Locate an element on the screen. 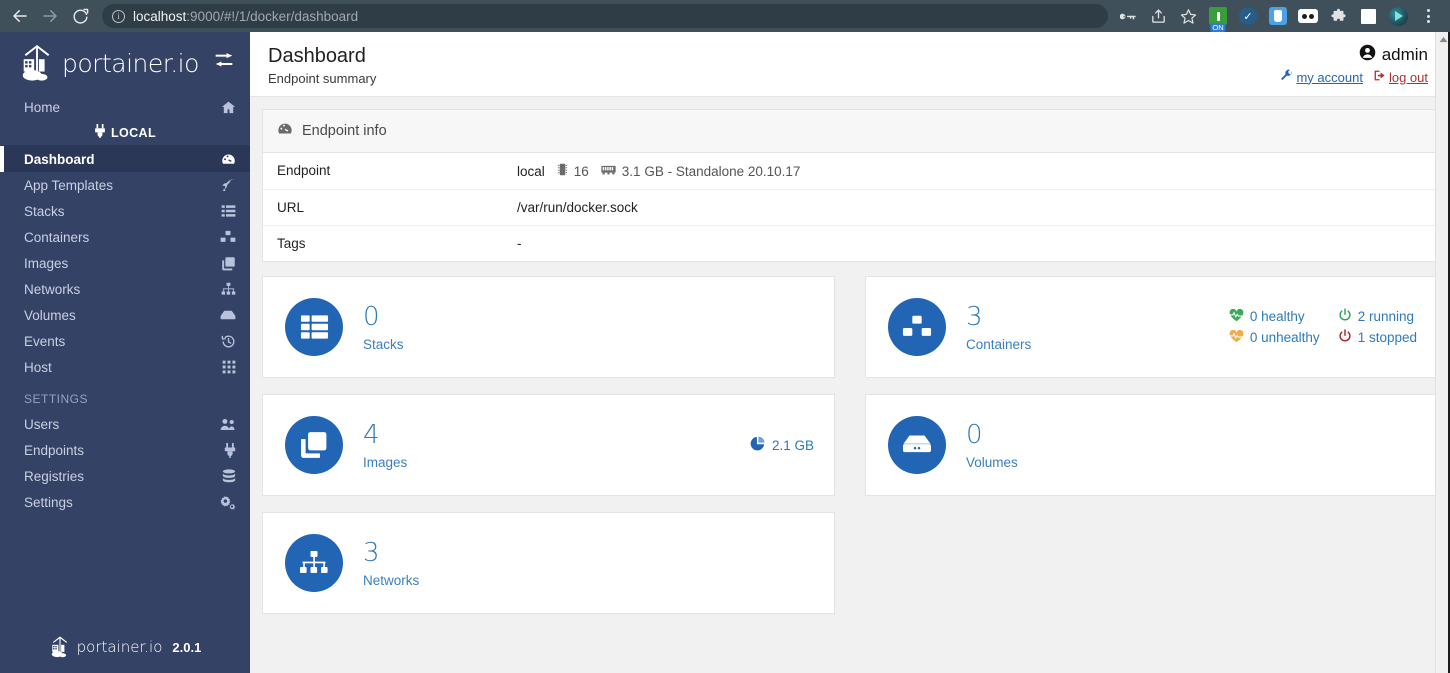 The height and width of the screenshot is (673, 1450). sidebar-settings-title: SETTINGS is located at coordinates (56, 399).